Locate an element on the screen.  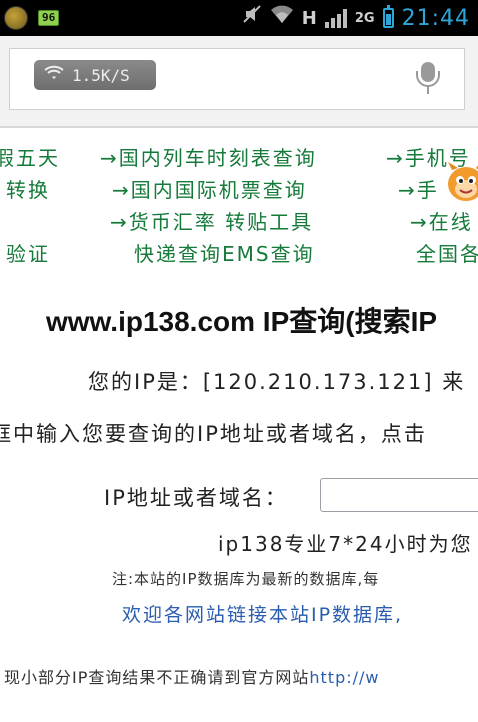
browser-toolbar: 1.5K/S is located at coordinates (239, 82).